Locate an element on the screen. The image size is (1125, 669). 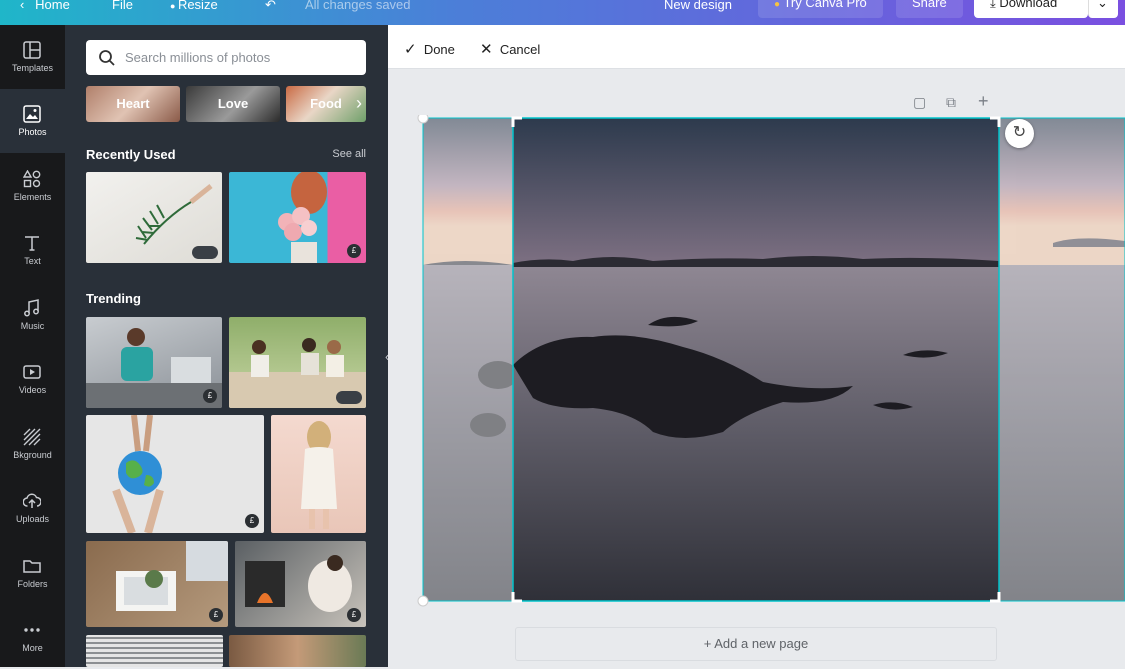
download-button: ⤓ Download is located at coordinates (1031, 9).